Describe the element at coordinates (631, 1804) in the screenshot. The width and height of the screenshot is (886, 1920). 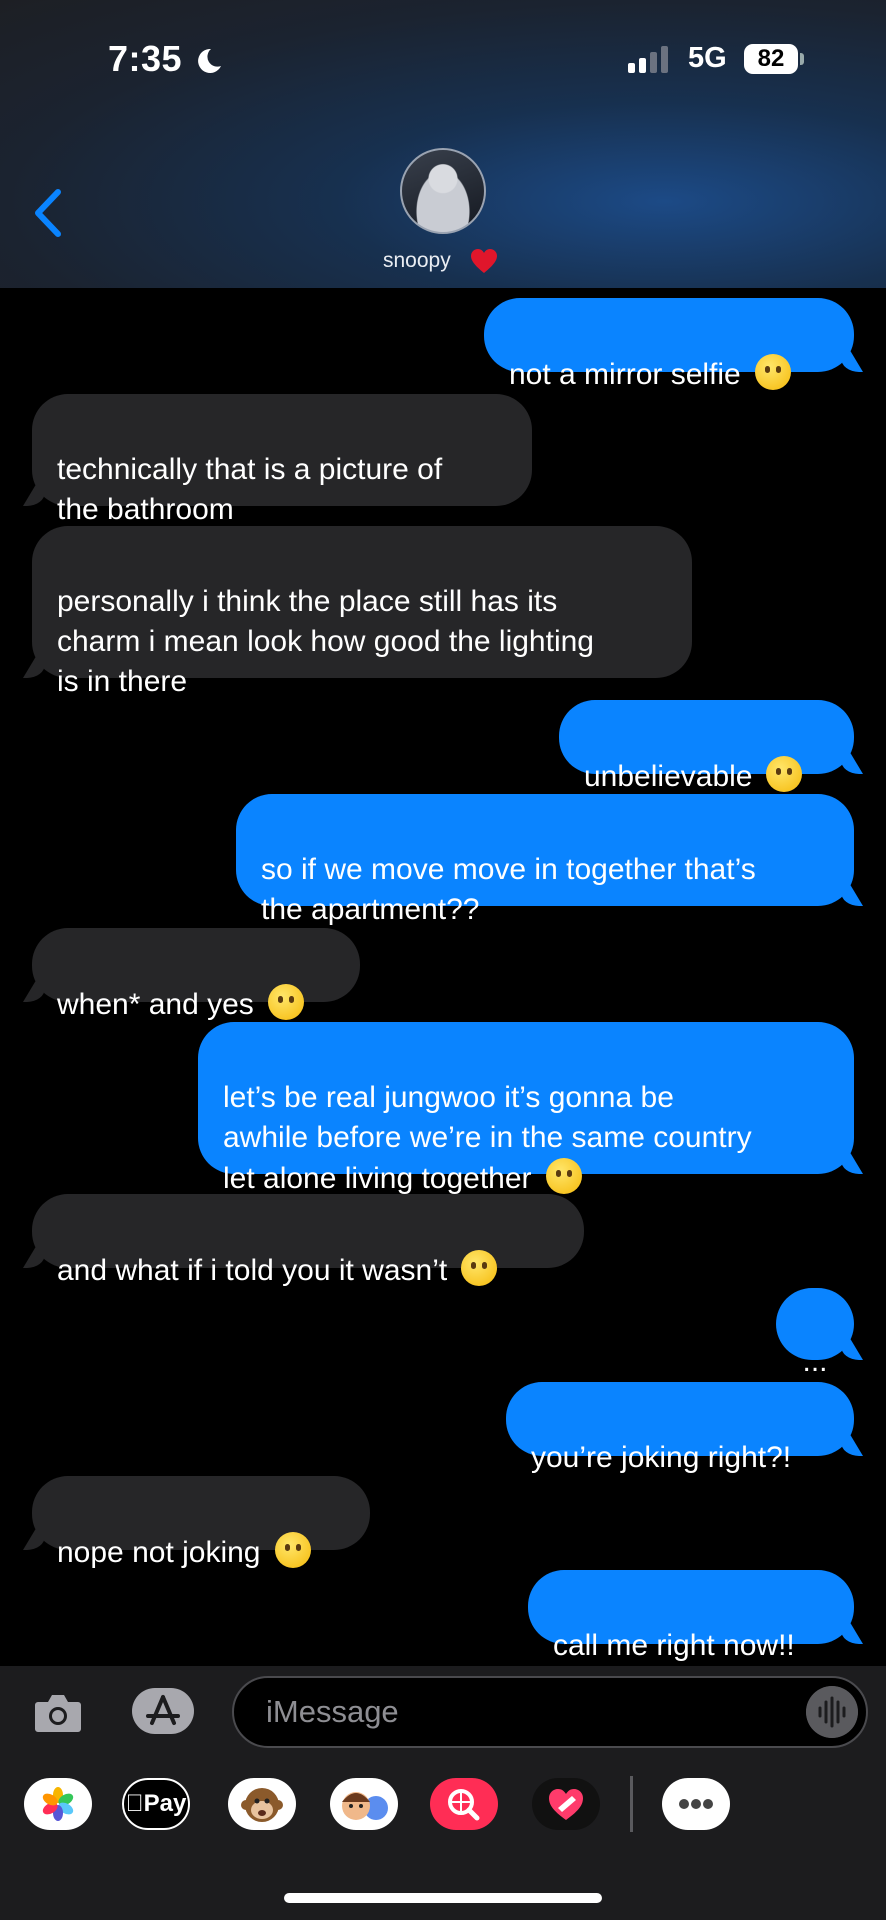
I see `tray-divider` at that location.